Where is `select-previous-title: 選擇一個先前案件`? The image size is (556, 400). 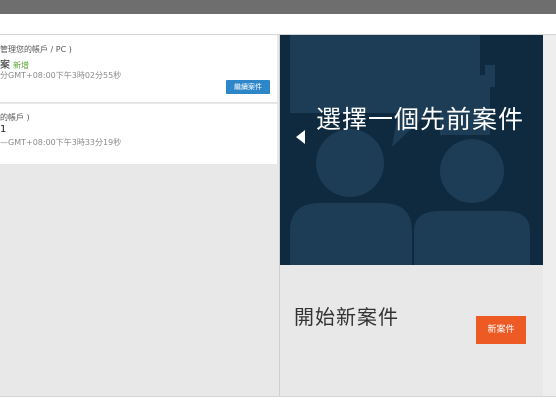 select-previous-title: 選擇一個先前案件 is located at coordinates (420, 119).